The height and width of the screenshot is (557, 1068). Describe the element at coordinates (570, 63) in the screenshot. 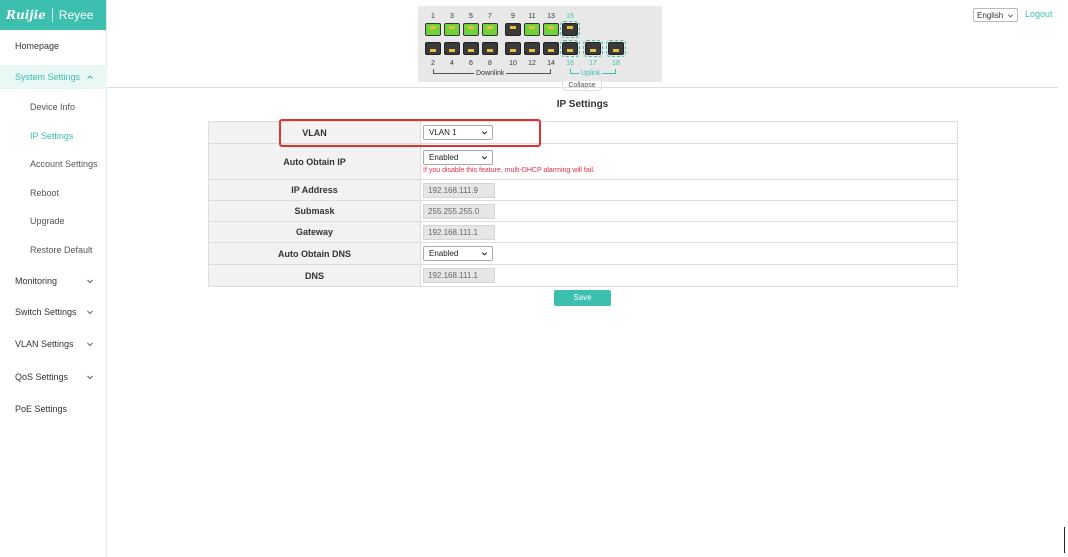

I see `port-number: 16` at that location.